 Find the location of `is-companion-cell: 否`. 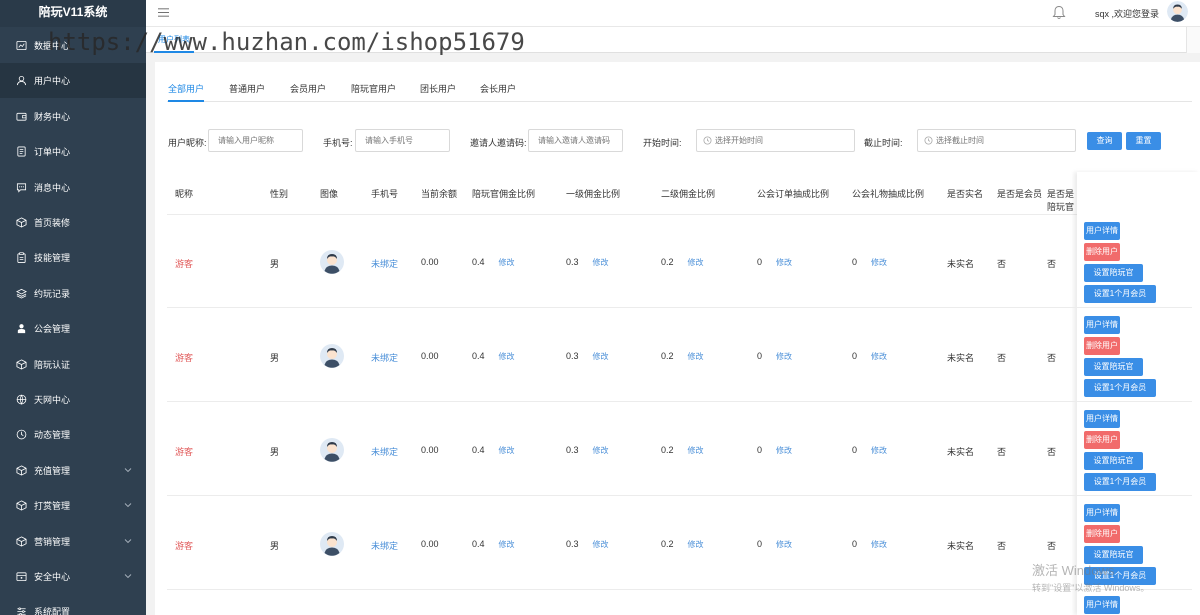

is-companion-cell: 否 is located at coordinates (1052, 264).